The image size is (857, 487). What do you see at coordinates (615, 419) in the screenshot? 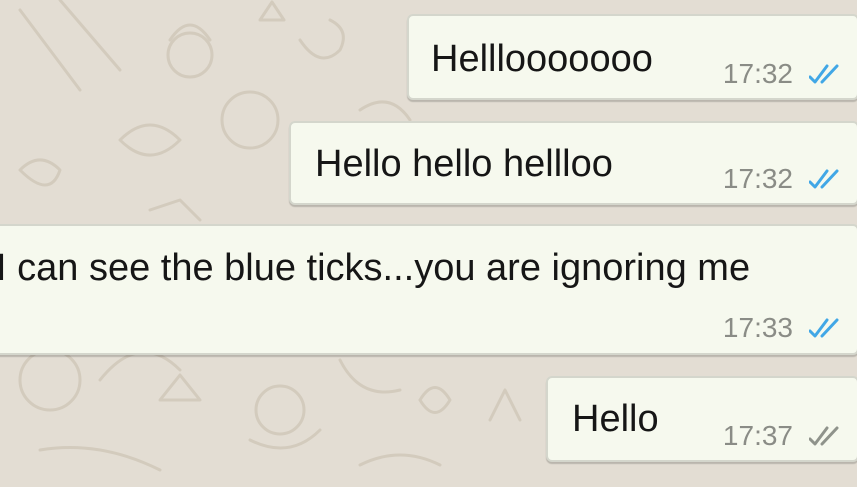
I see `message-text: Hello` at bounding box center [615, 419].